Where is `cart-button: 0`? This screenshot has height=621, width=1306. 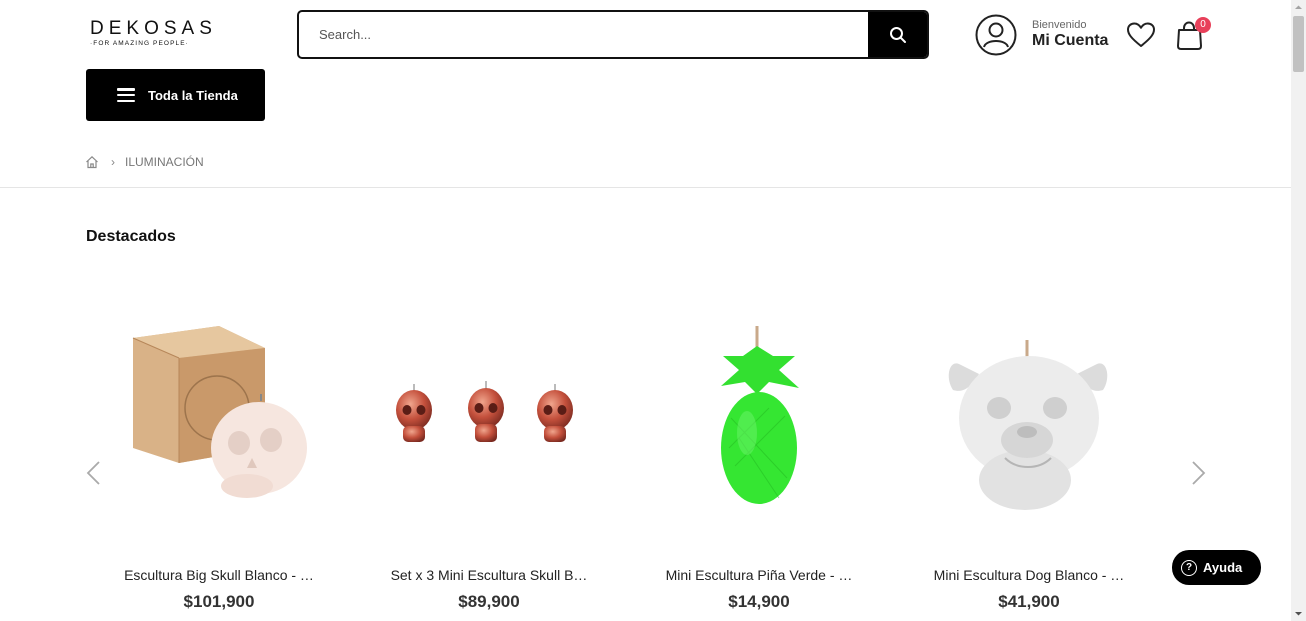 cart-button: 0 is located at coordinates (1193, 34).